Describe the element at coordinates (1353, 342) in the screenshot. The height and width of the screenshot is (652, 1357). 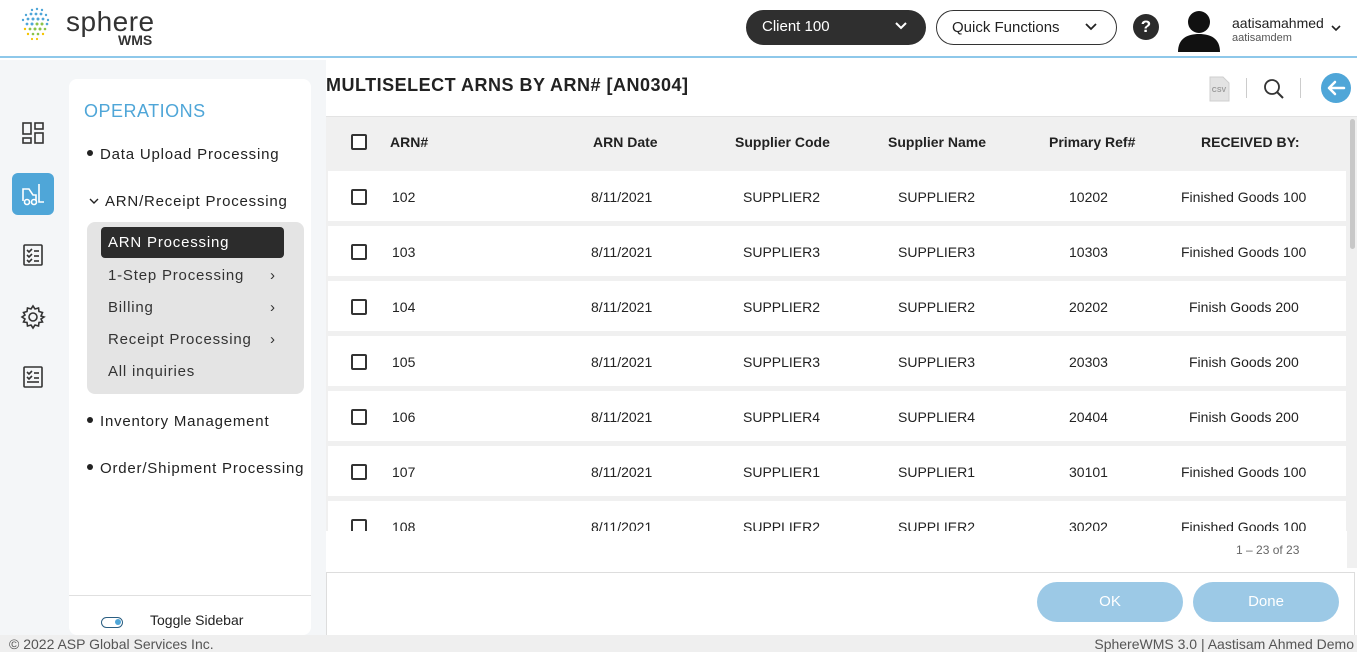
I see `grid-scrollbar` at that location.